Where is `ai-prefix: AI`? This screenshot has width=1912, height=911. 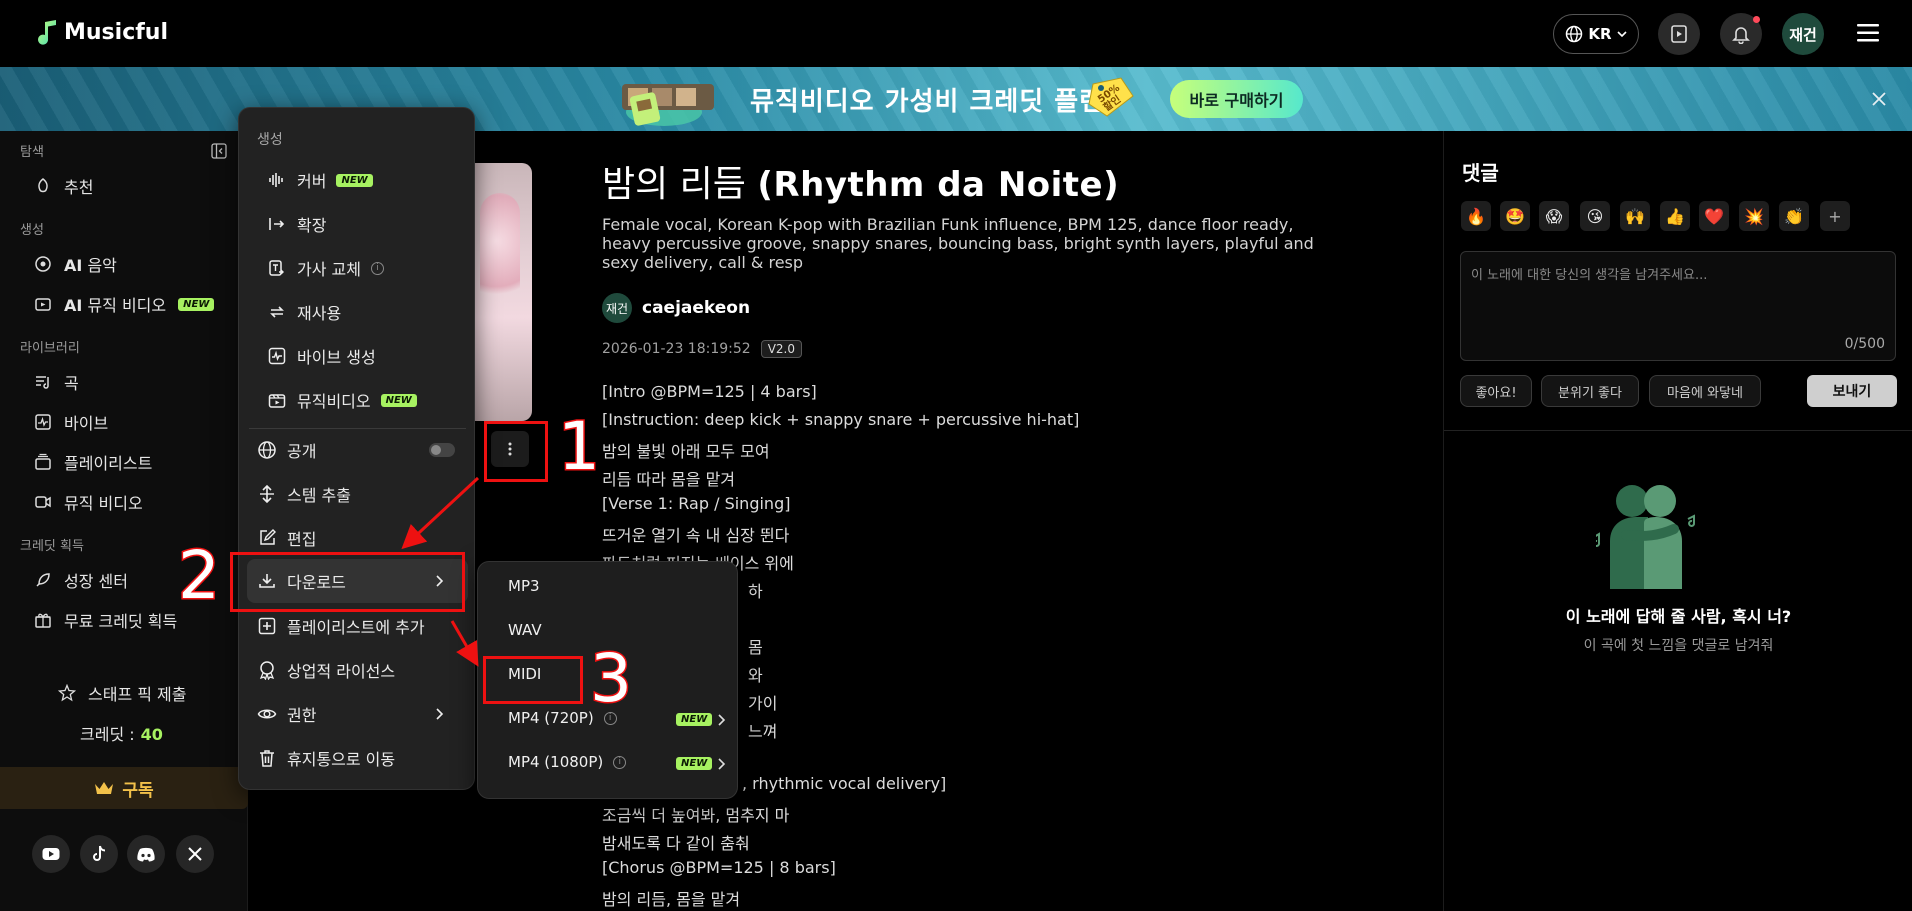
ai-prefix: AI is located at coordinates (73, 305).